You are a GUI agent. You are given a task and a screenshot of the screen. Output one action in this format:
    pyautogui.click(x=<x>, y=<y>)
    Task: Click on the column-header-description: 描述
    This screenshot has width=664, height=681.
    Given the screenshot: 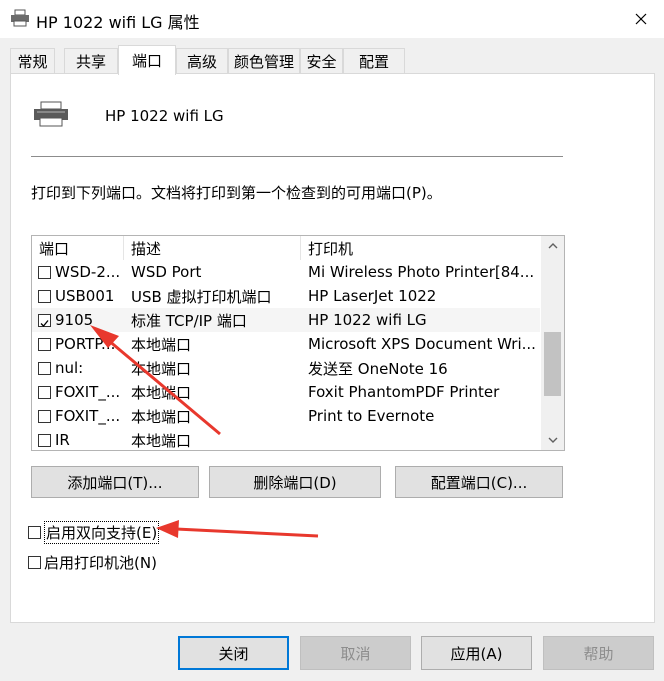 What is the action you would take?
    pyautogui.click(x=212, y=248)
    